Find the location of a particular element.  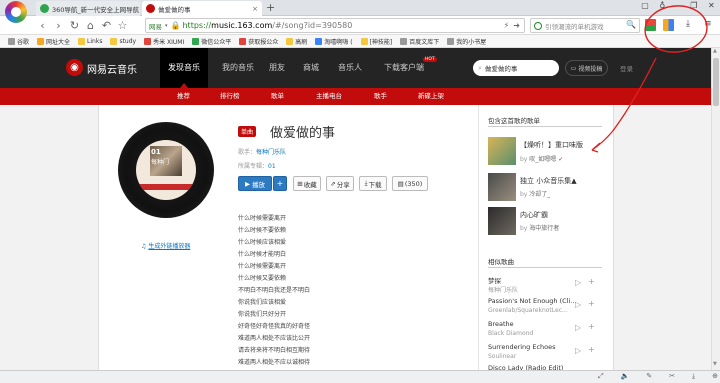

nav-friends: 朋友 is located at coordinates (277, 68).